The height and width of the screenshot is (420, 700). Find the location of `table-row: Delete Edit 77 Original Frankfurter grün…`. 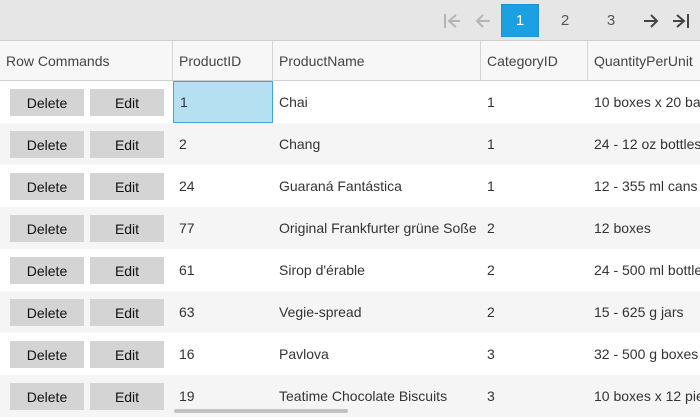

table-row: Delete Edit 77 Original Frankfurter grün… is located at coordinates (350, 228).